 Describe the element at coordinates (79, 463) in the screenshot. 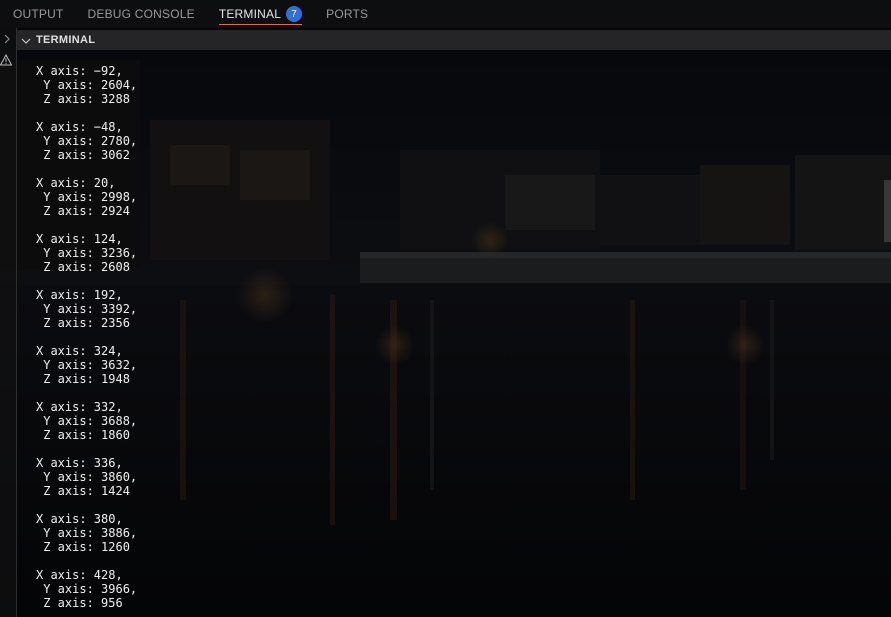

I see `terminal-line-x-axis: X axis: 336,` at that location.